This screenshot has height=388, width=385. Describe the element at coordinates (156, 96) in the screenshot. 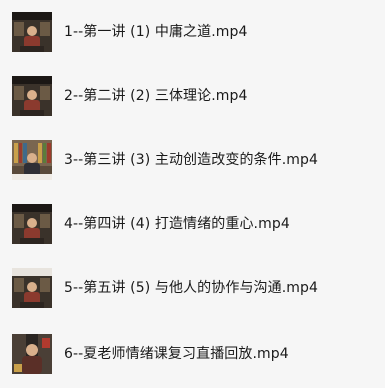

I see `file-name: 2--第二讲 (2) 三体理论.mp4` at that location.